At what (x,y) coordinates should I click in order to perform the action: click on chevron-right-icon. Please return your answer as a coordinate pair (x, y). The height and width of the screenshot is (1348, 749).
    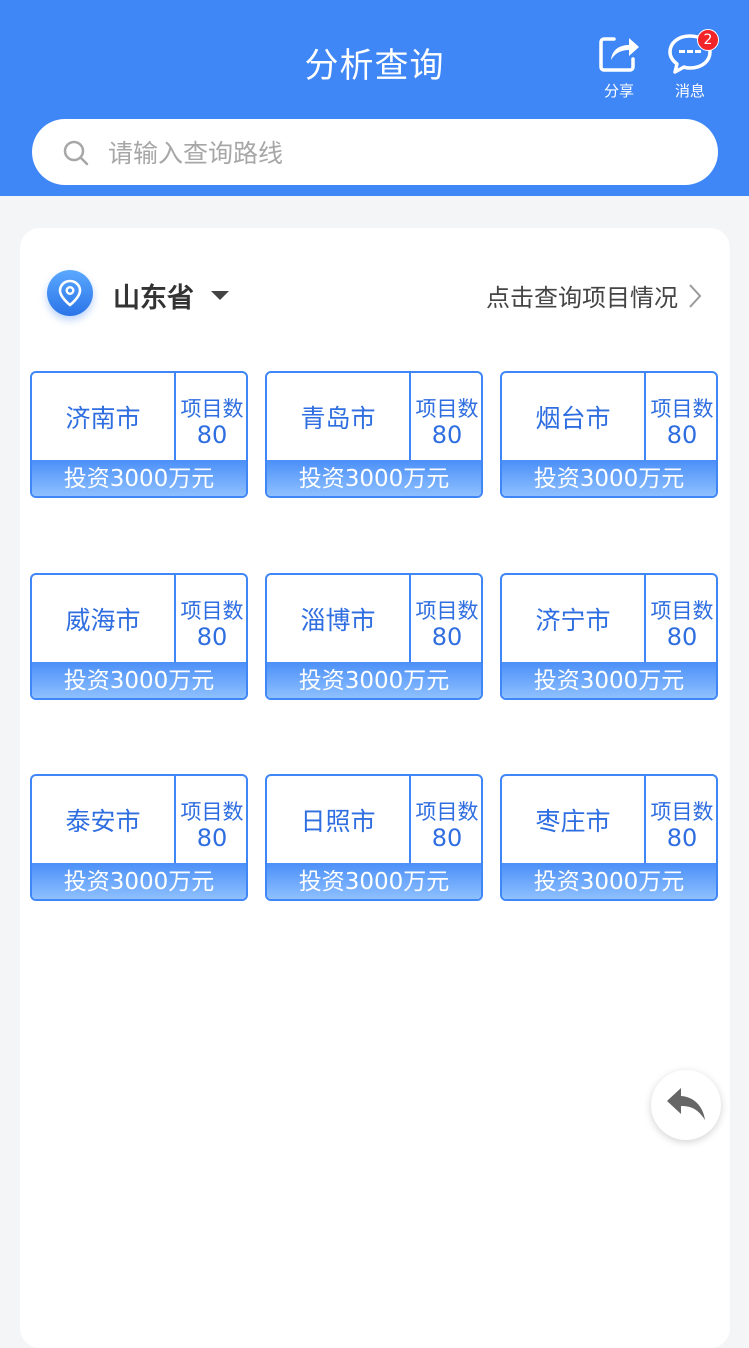
    Looking at the image, I should click on (695, 295).